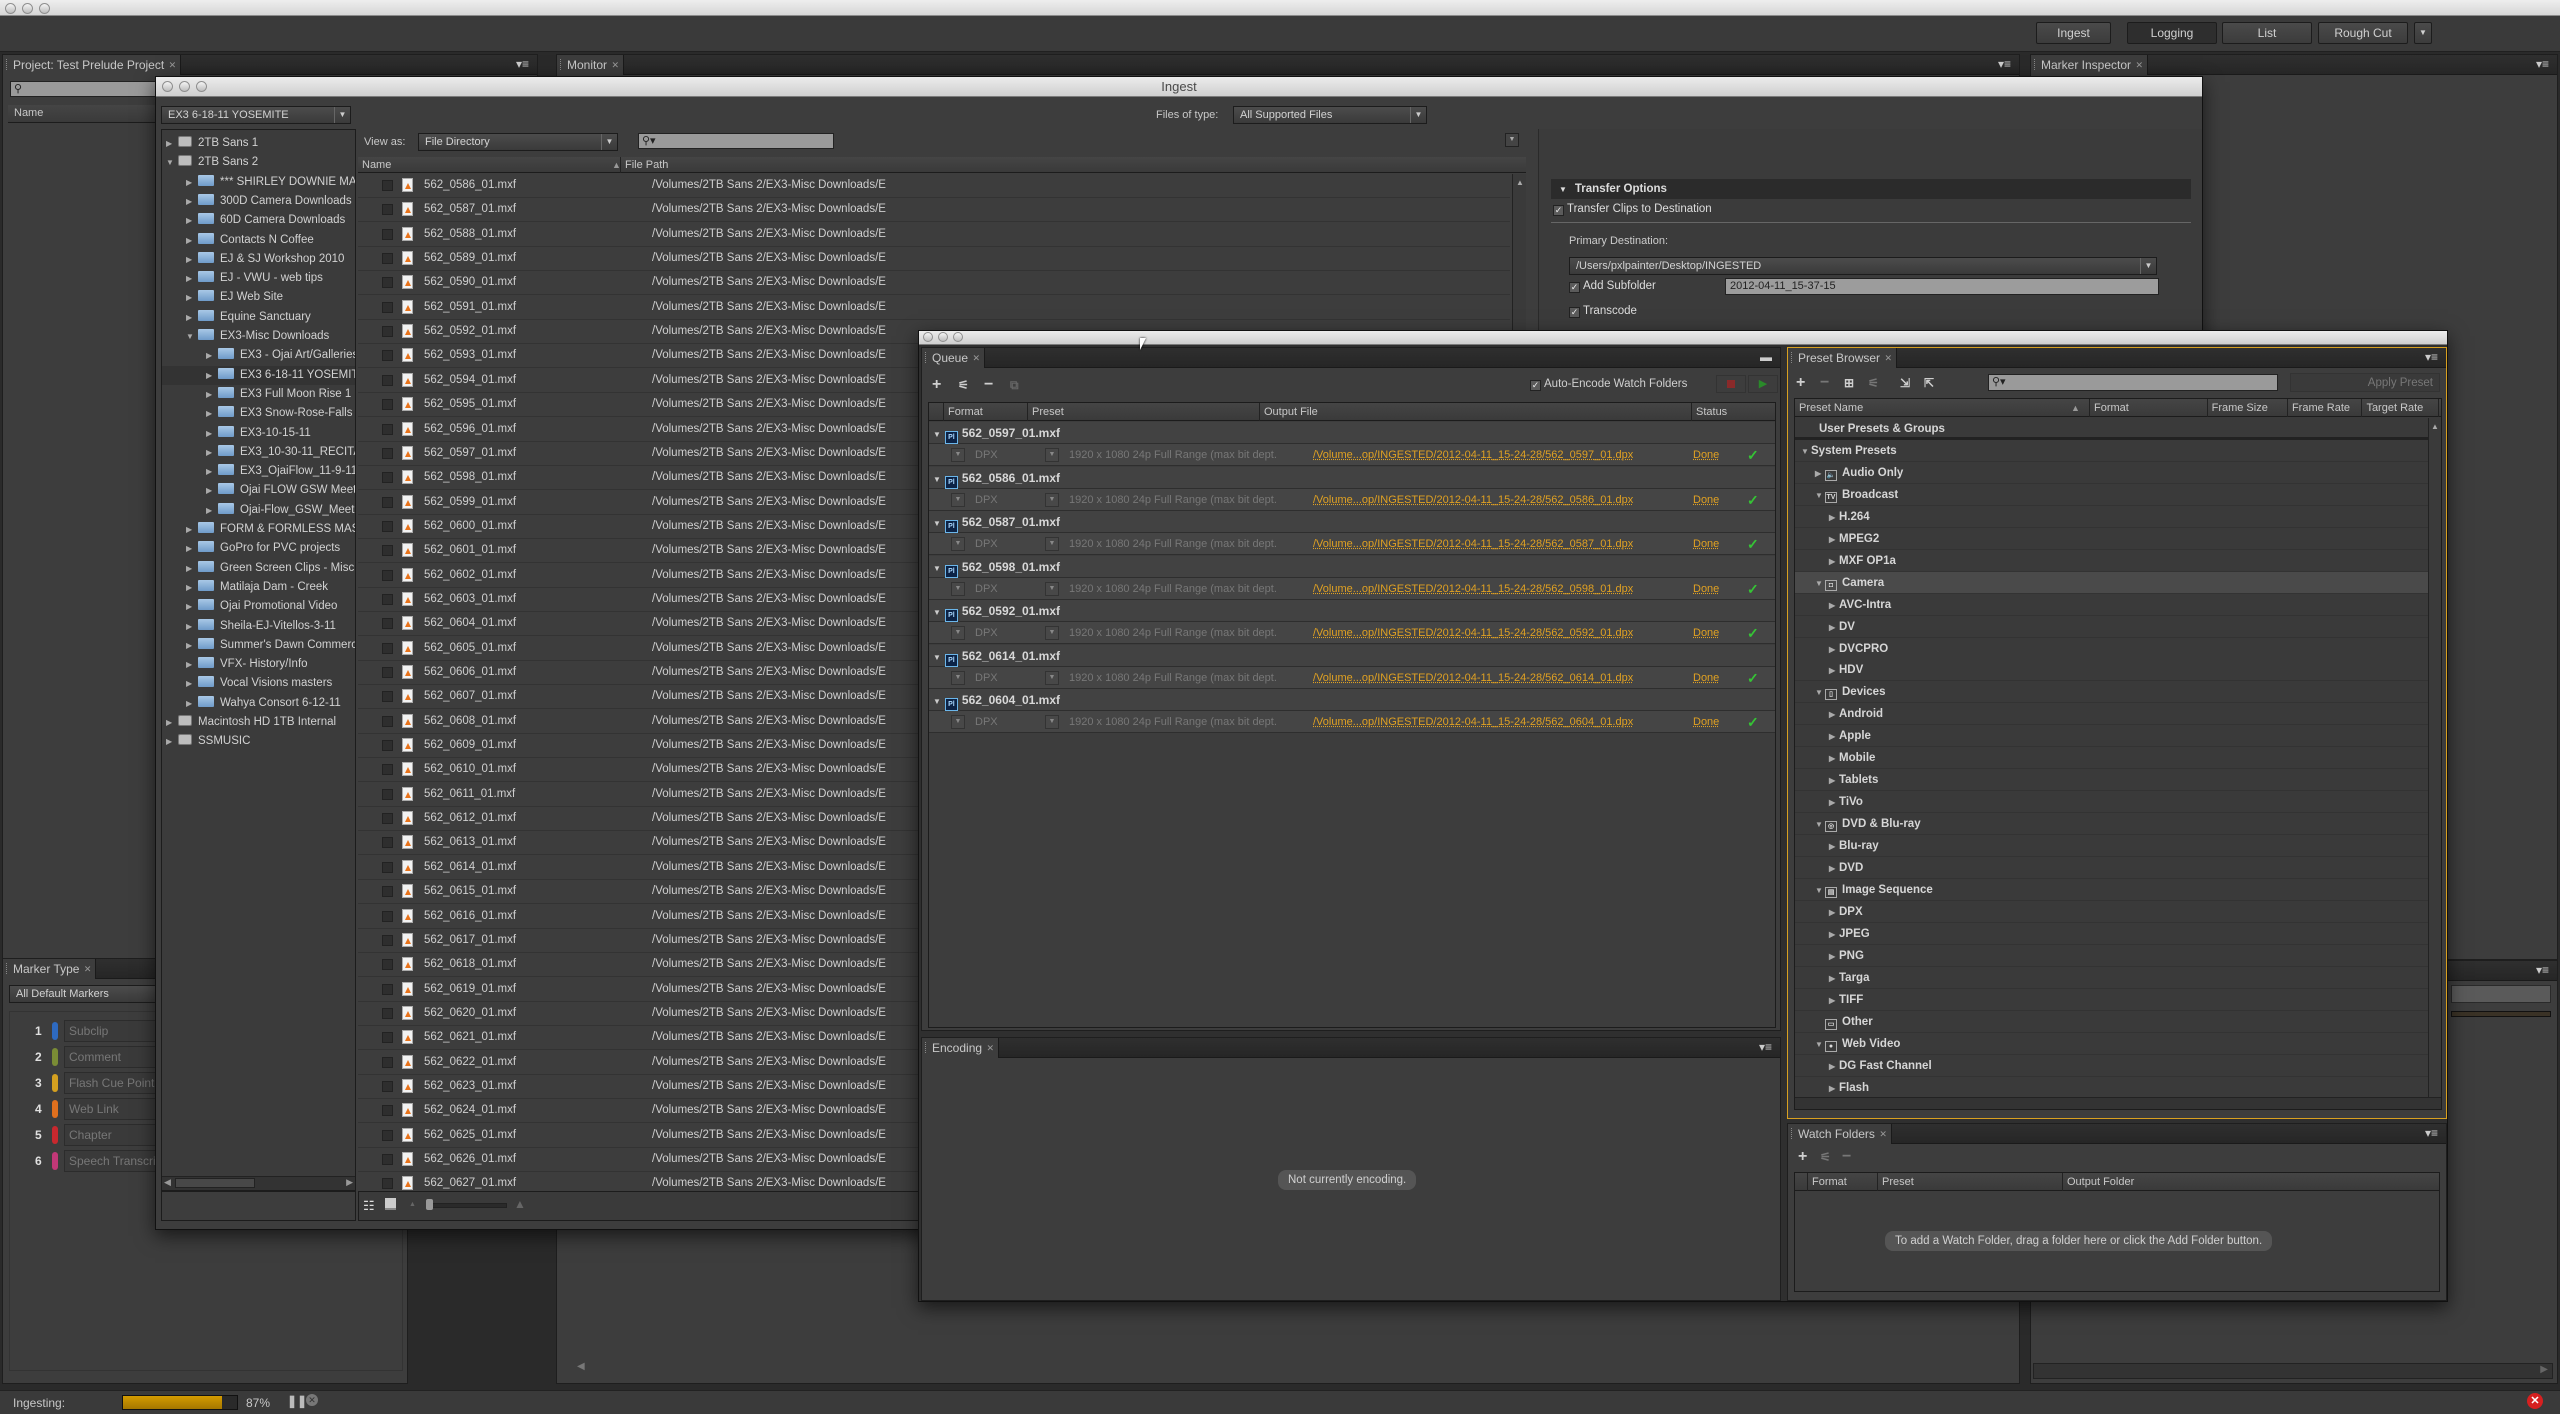 The width and height of the screenshot is (2560, 1414). Describe the element at coordinates (1800, 383) in the screenshot. I see `new-preset-button: +` at that location.